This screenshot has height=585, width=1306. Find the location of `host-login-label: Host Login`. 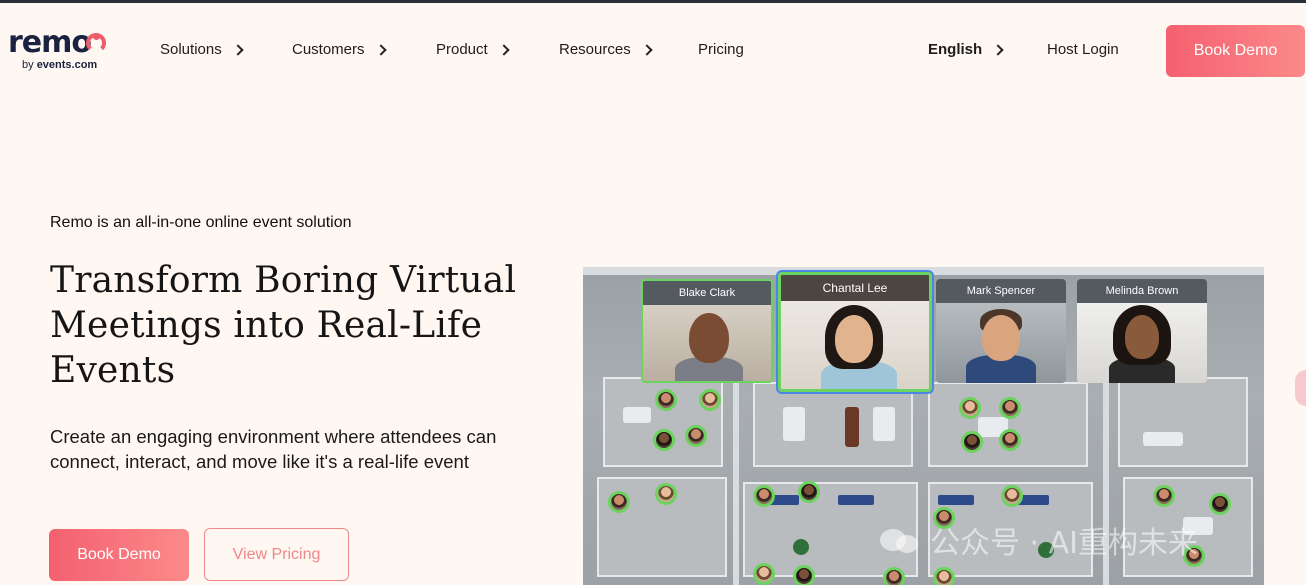

host-login-label: Host Login is located at coordinates (1083, 49).